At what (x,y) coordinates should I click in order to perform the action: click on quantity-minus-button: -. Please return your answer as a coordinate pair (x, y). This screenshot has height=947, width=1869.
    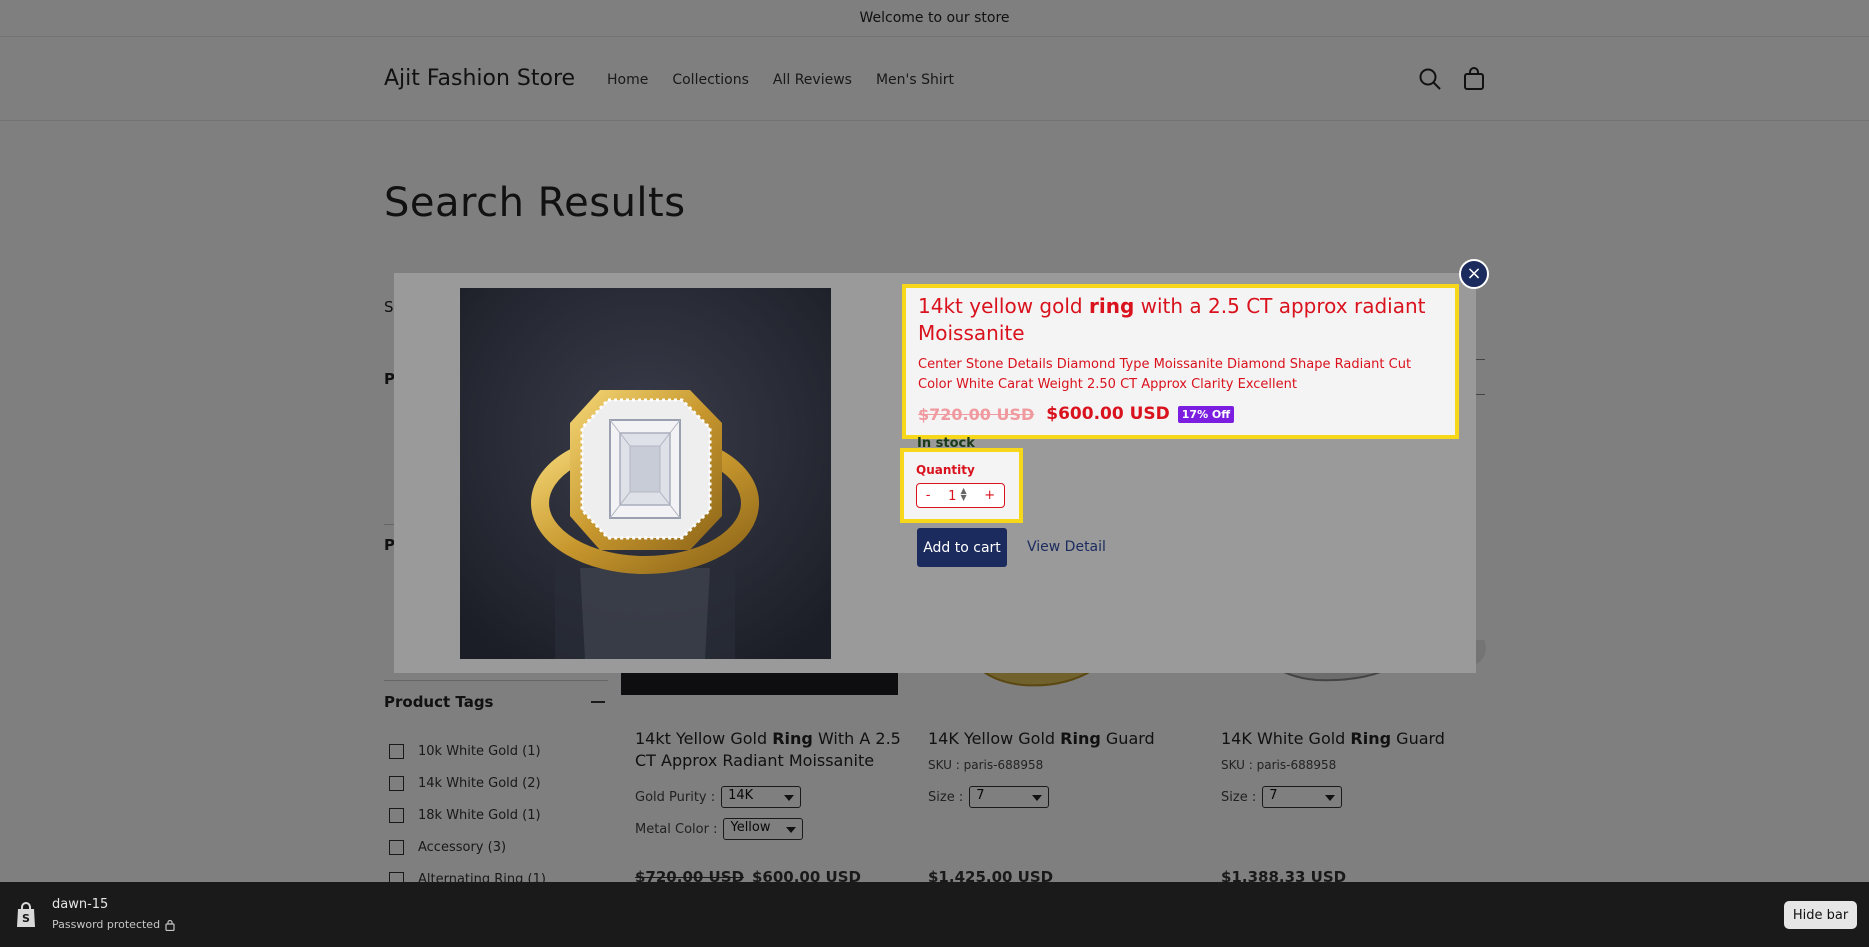
    Looking at the image, I should click on (928, 495).